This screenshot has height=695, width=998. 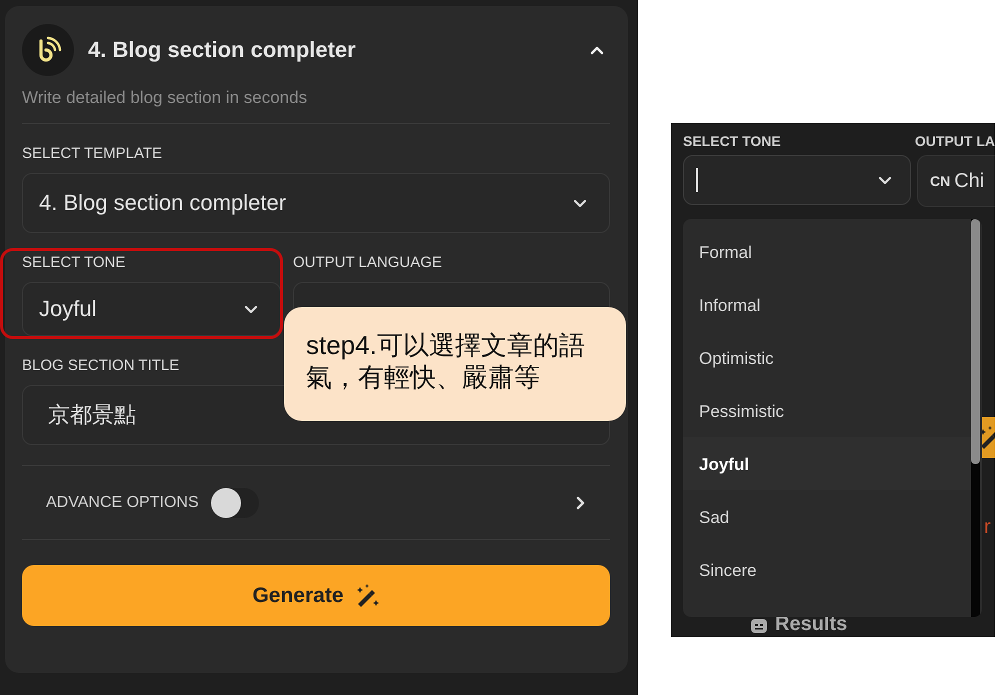 What do you see at coordinates (455, 364) in the screenshot?
I see `callout-tooltip: step4.可以選擇文章的語氣，有輕快、嚴肅等` at bounding box center [455, 364].